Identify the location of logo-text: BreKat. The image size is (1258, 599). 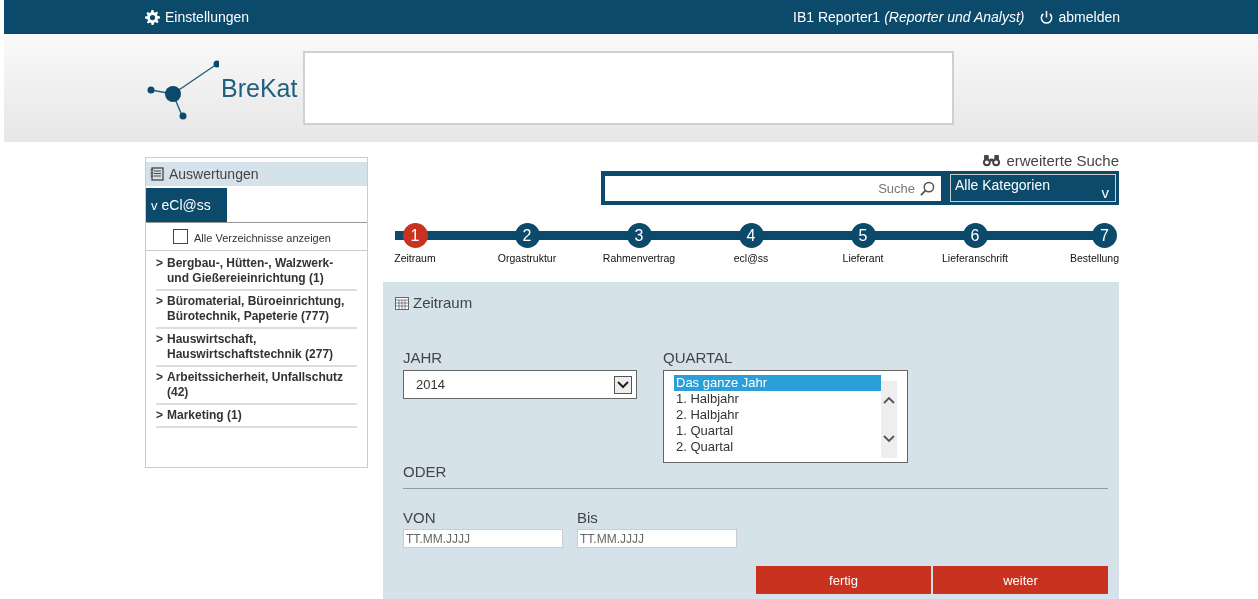
(259, 88).